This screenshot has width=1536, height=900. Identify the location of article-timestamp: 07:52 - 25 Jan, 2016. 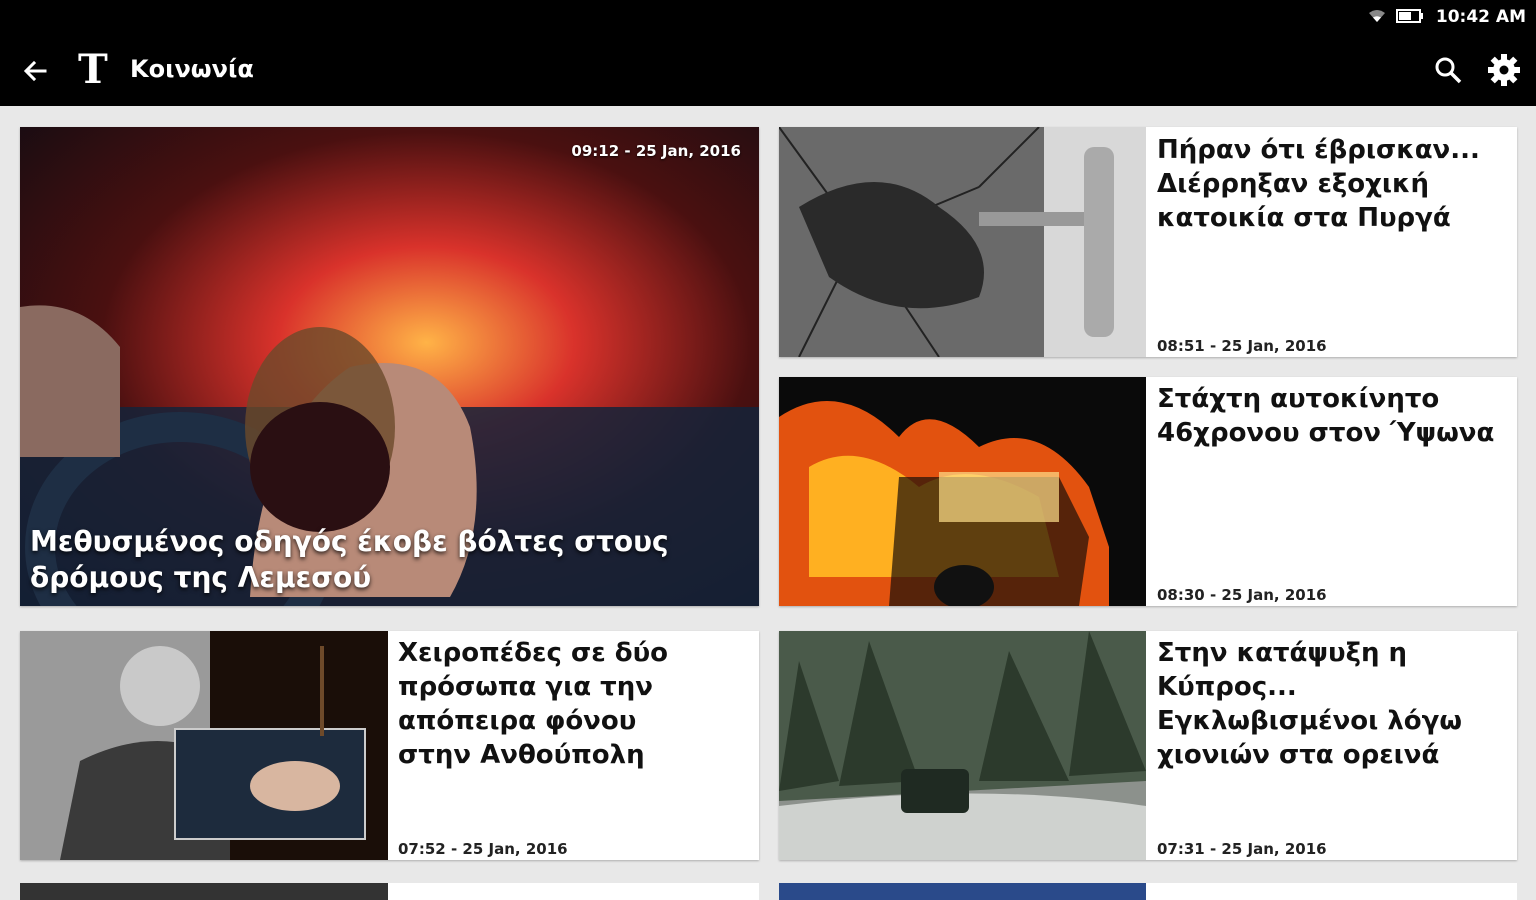
(483, 849).